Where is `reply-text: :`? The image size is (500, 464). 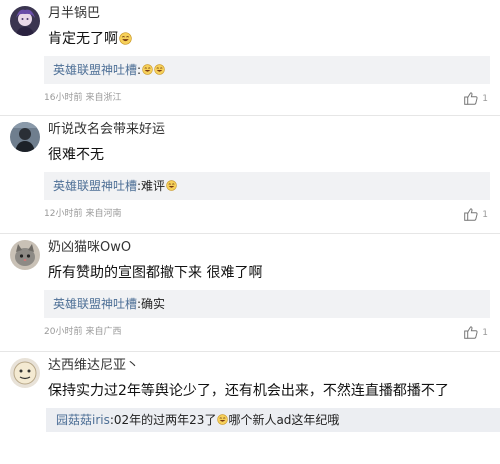 reply-text: : is located at coordinates (139, 70).